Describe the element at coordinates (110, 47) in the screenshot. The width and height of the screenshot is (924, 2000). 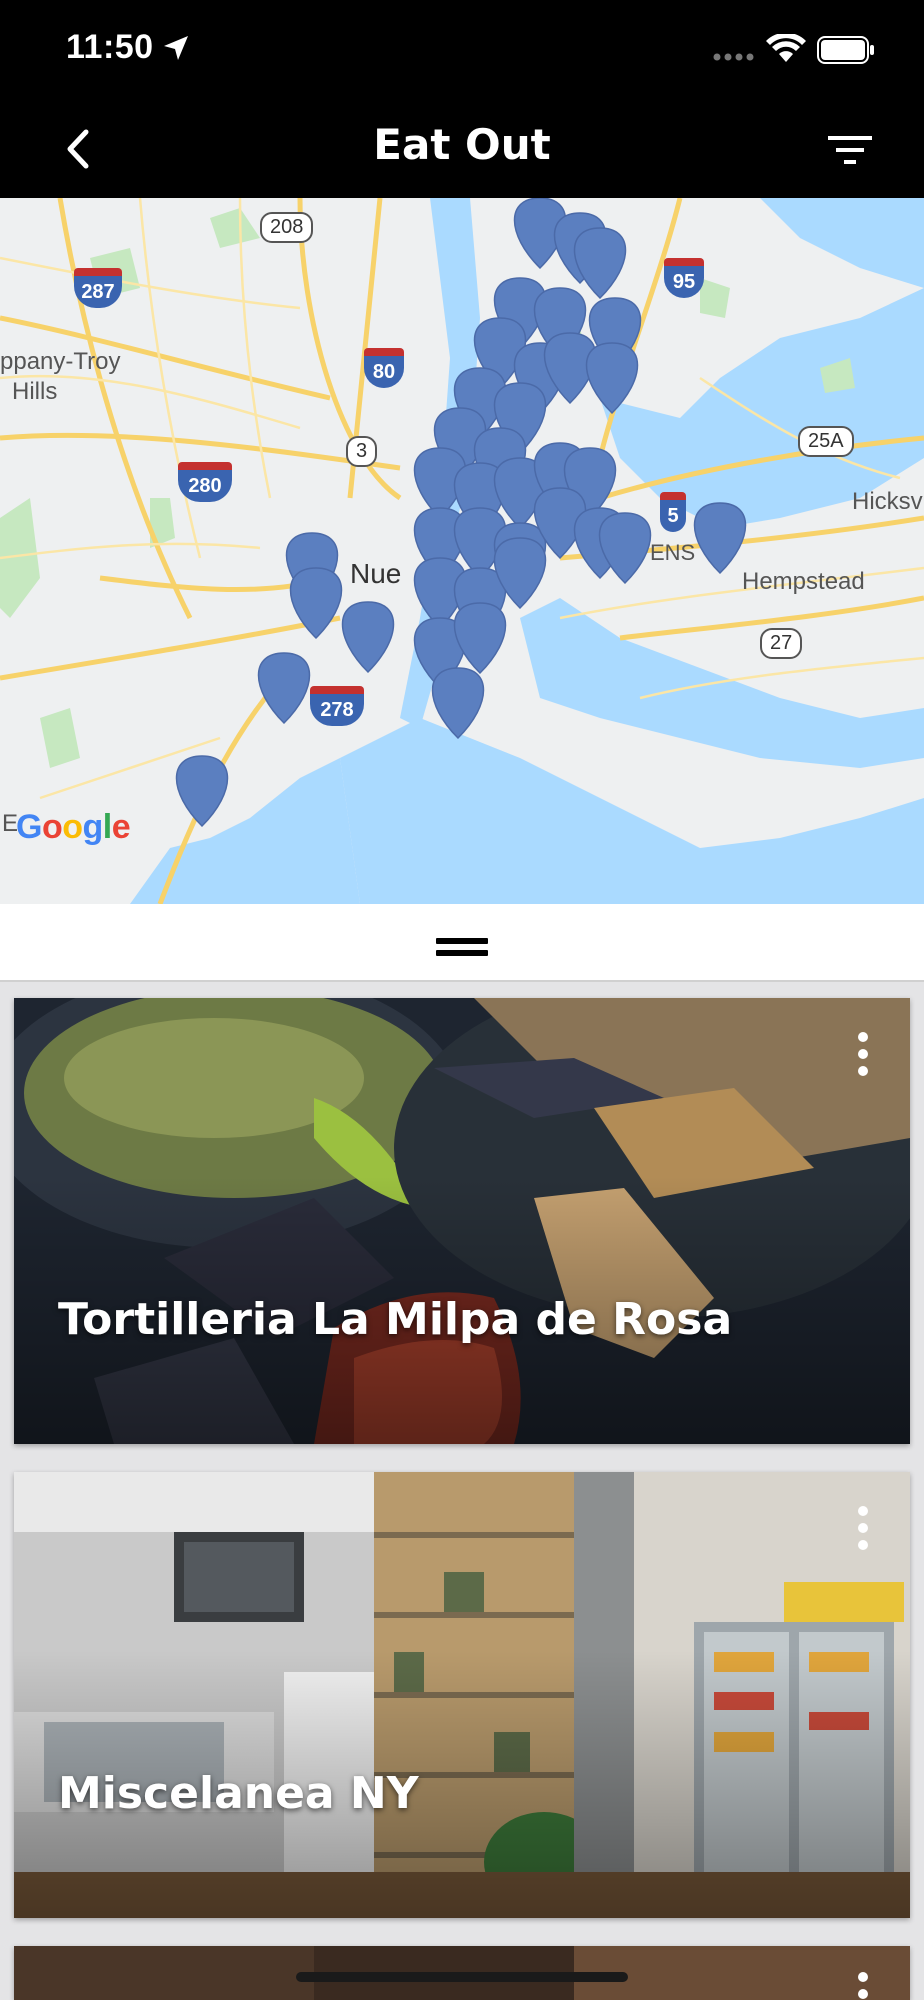
I see `status-time: 11:50` at that location.